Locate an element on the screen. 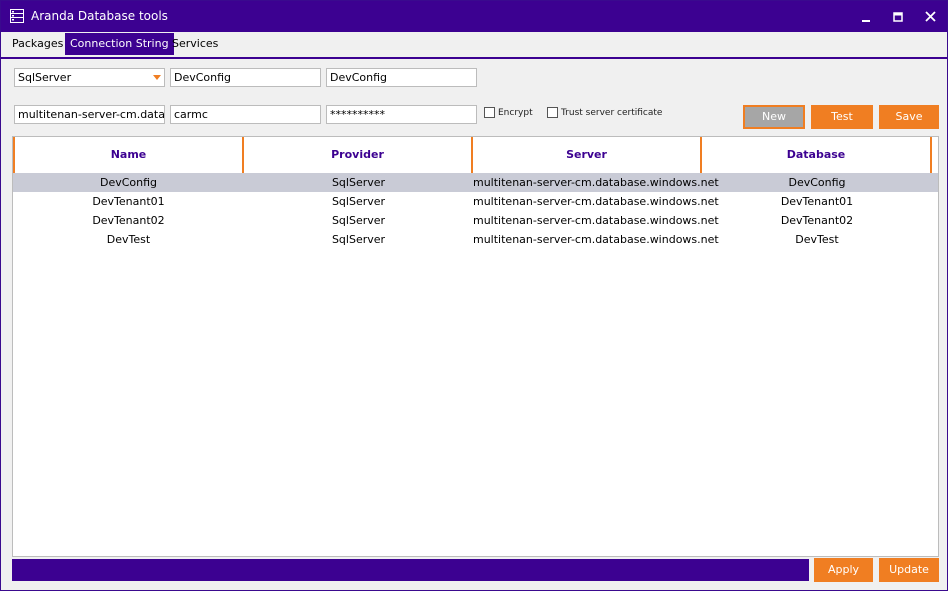 This screenshot has width=948, height=591. database-input: DevConfig is located at coordinates (401, 77).